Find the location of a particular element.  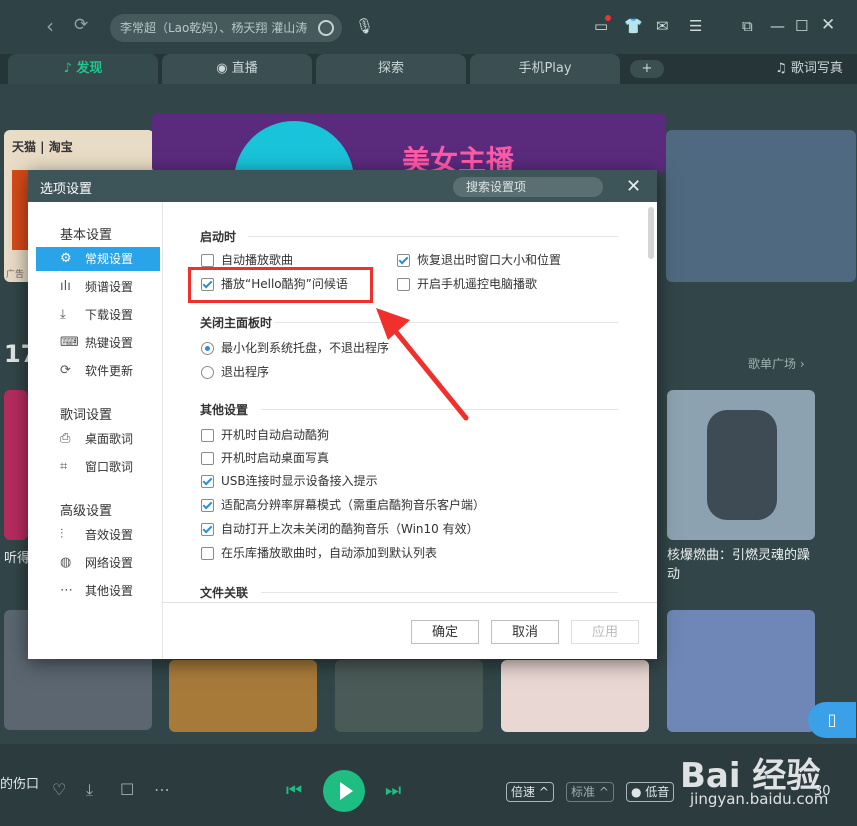

sidebar-item-network: ◍ 网络设置 is located at coordinates (98, 563).